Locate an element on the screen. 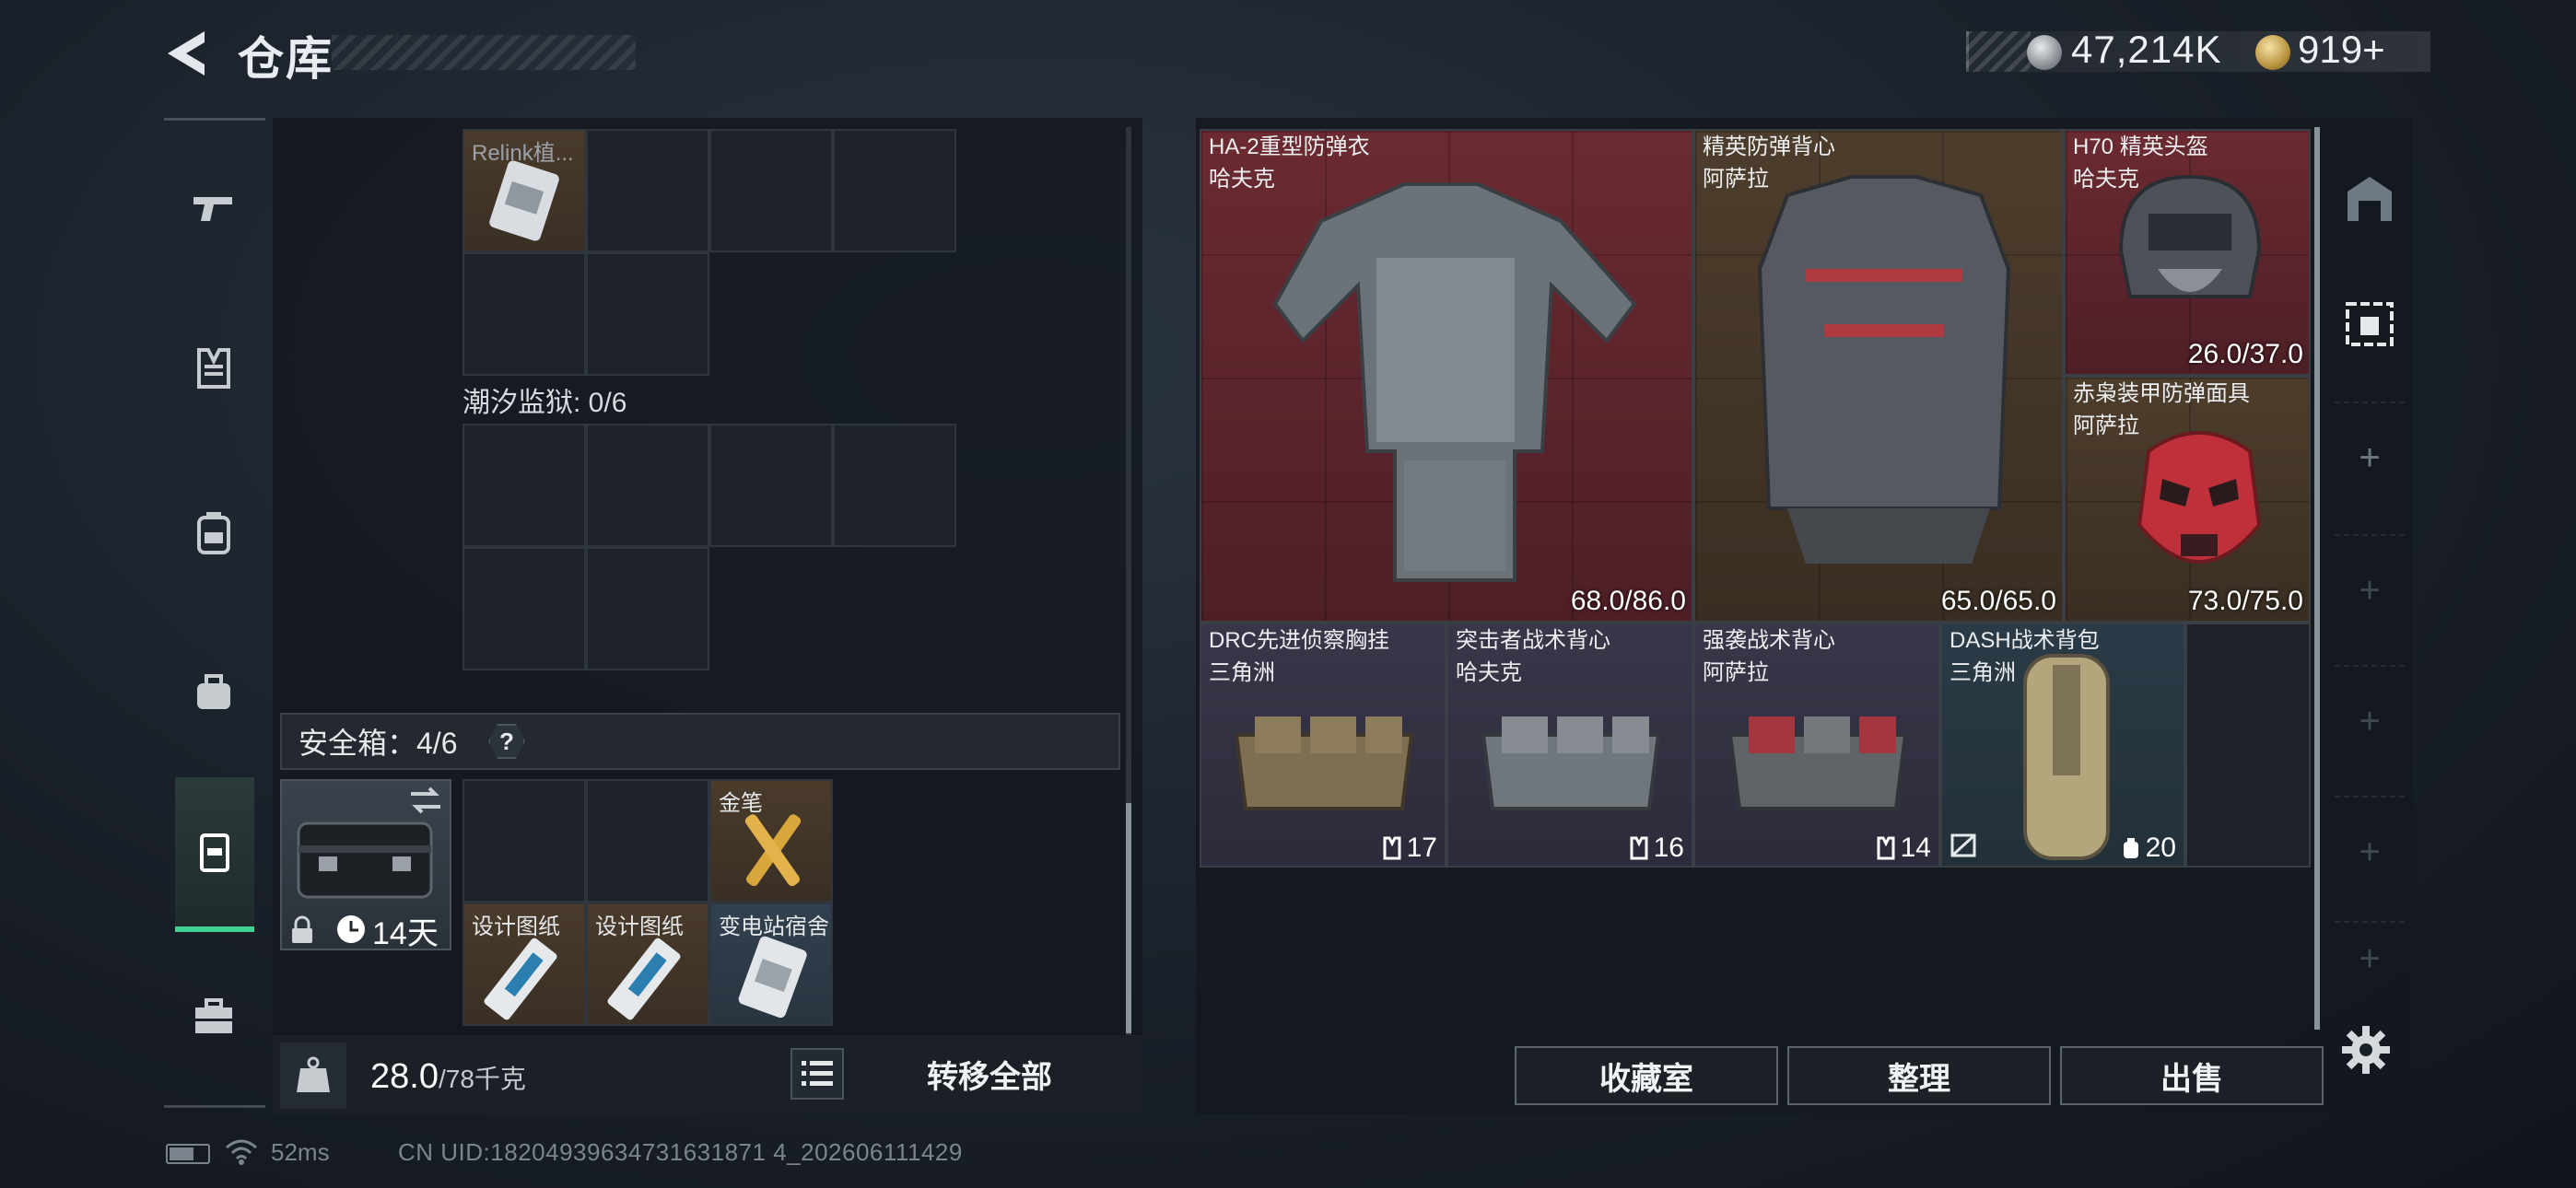  gear-capacity: 16 is located at coordinates (1656, 848).